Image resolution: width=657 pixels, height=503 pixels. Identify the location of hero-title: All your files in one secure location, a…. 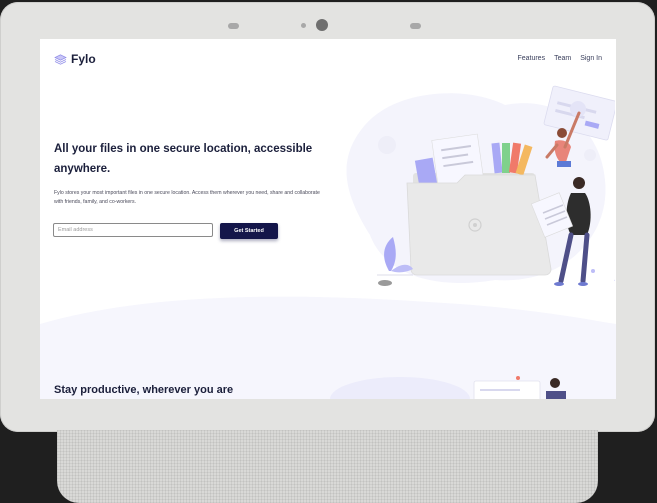
(183, 159).